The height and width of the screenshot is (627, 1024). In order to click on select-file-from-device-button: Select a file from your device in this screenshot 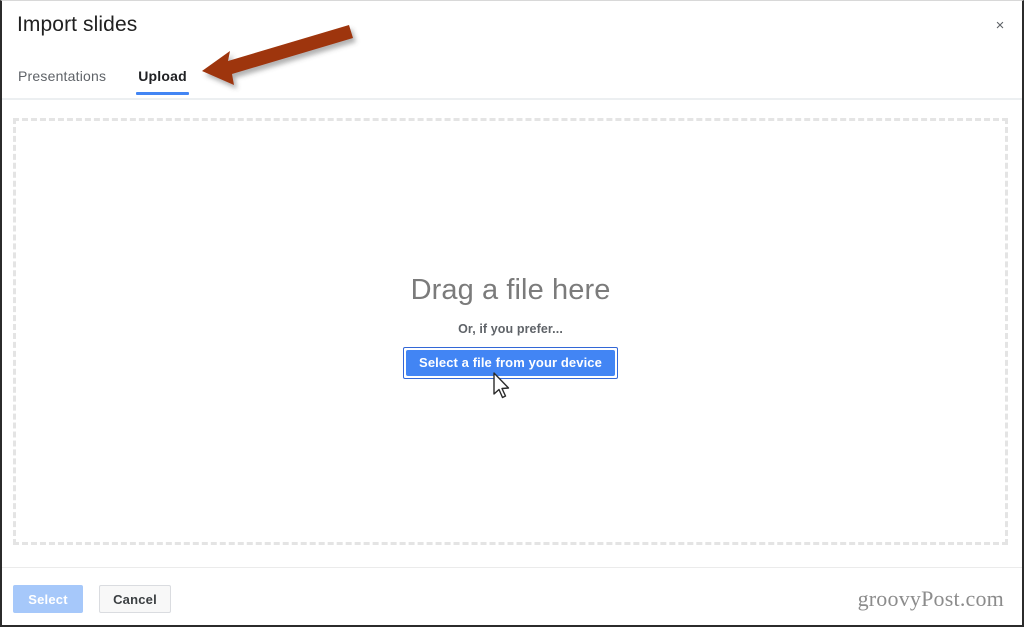, I will do `click(510, 363)`.